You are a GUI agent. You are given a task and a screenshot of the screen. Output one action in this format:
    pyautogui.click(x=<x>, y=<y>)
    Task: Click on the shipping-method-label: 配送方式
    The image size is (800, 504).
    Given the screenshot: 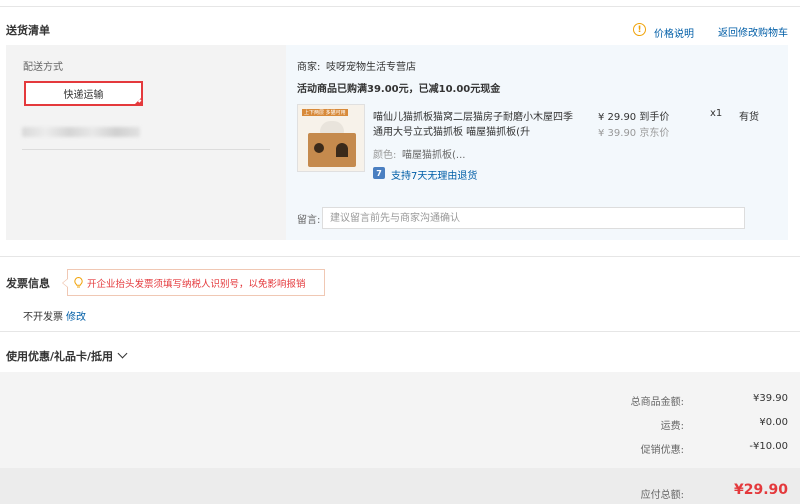 What is the action you would take?
    pyautogui.click(x=43, y=67)
    